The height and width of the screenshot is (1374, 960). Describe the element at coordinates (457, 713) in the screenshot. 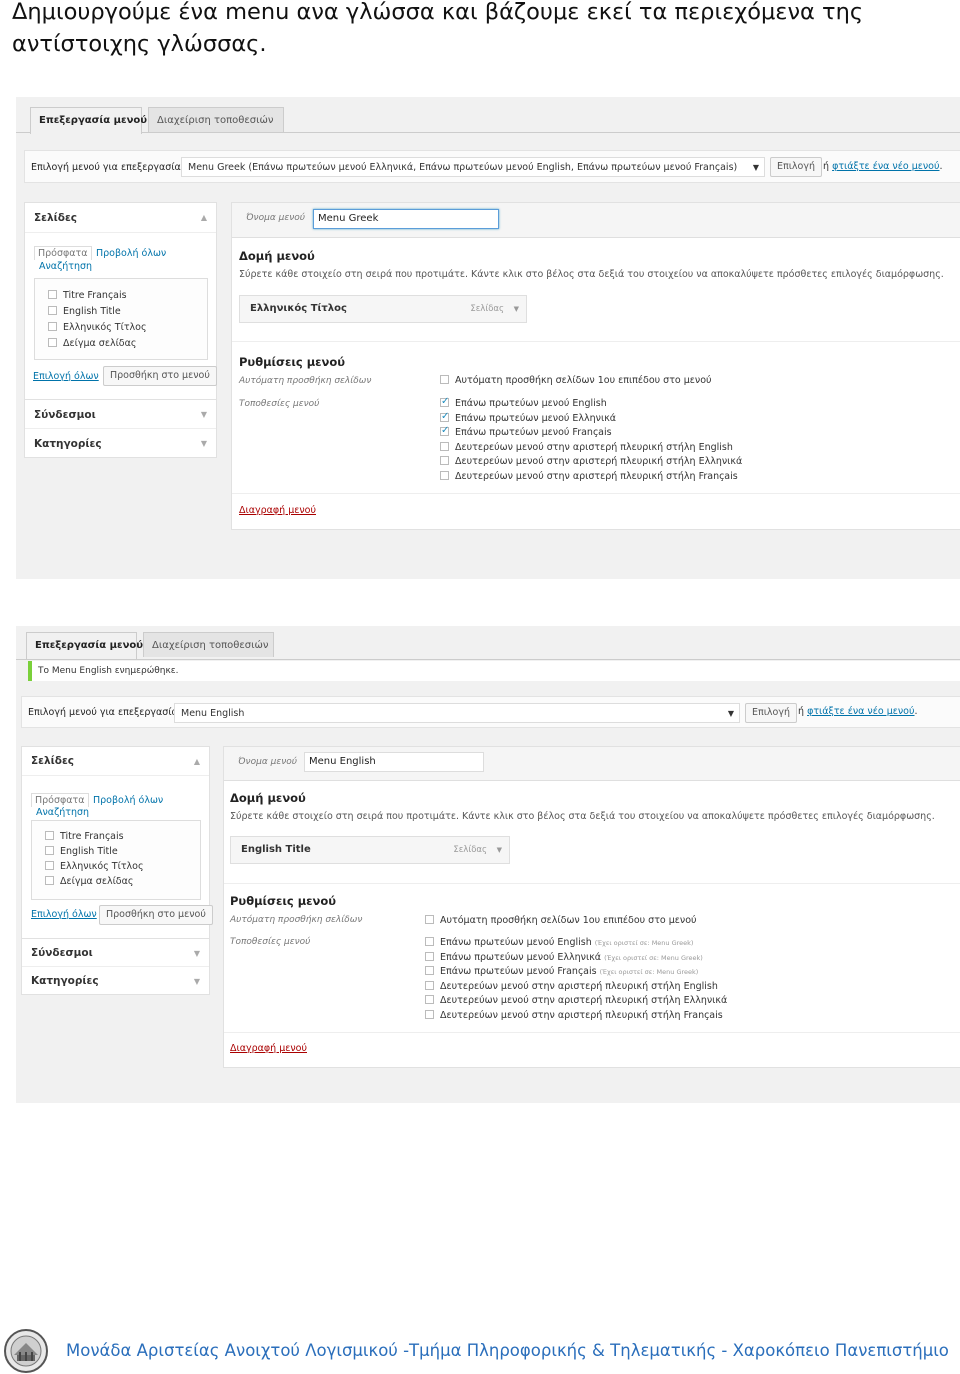

I see `menu-select-dropdown: Menu English ▼` at that location.